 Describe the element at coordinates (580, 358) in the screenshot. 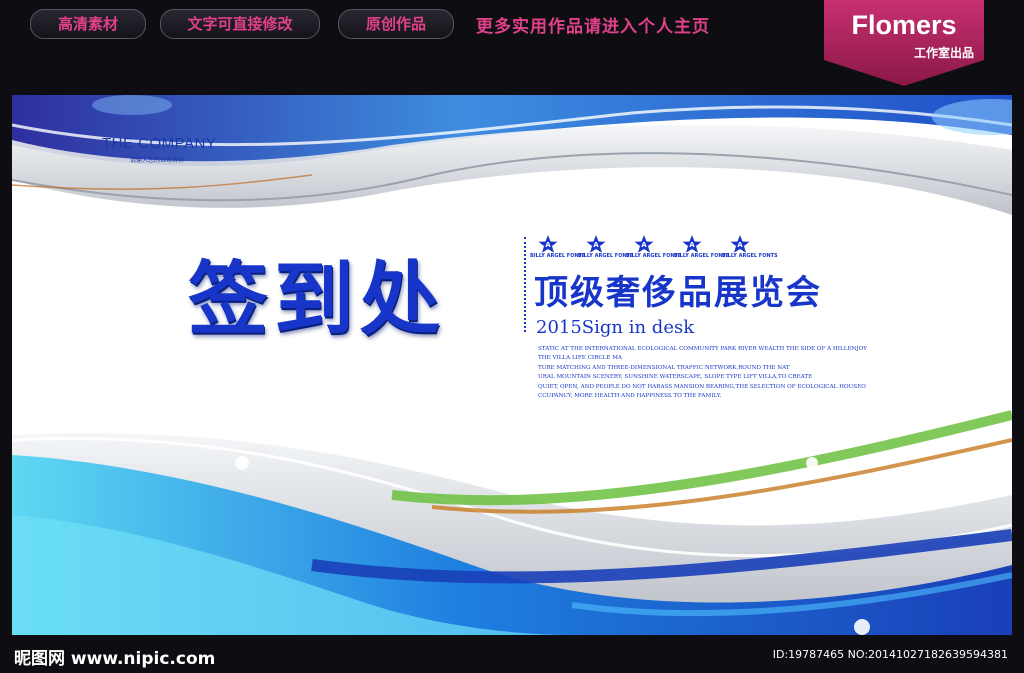

I see `description-line: THE VILLA LIFE CIRCLE MA` at that location.